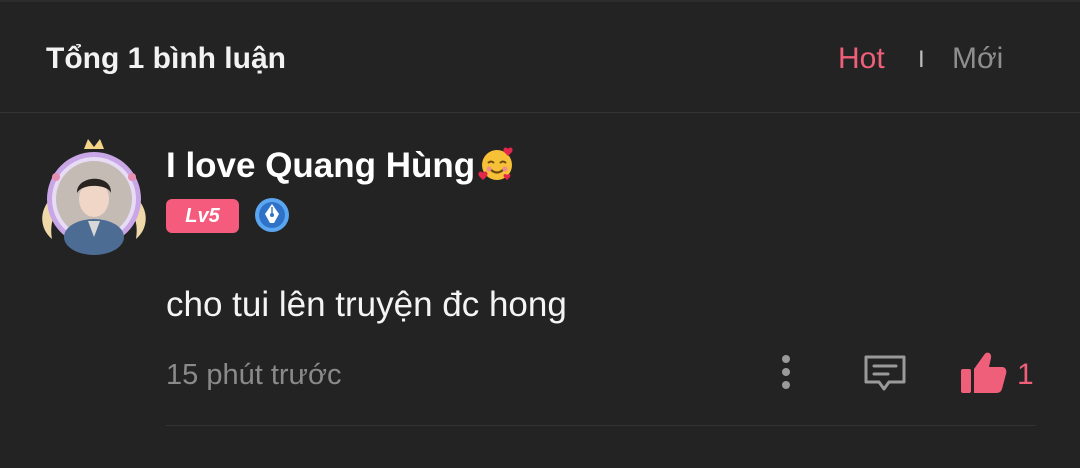 The image size is (1080, 468). I want to click on reply-button, so click(885, 373).